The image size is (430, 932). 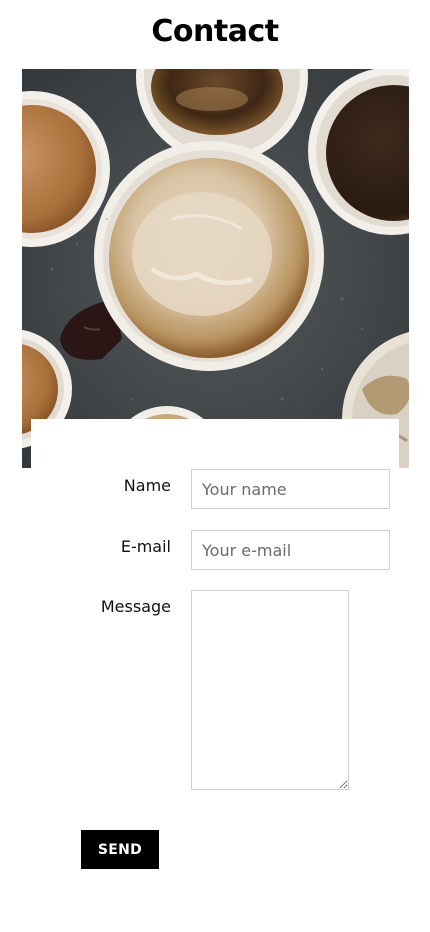 What do you see at coordinates (290, 550) in the screenshot?
I see `email-input` at bounding box center [290, 550].